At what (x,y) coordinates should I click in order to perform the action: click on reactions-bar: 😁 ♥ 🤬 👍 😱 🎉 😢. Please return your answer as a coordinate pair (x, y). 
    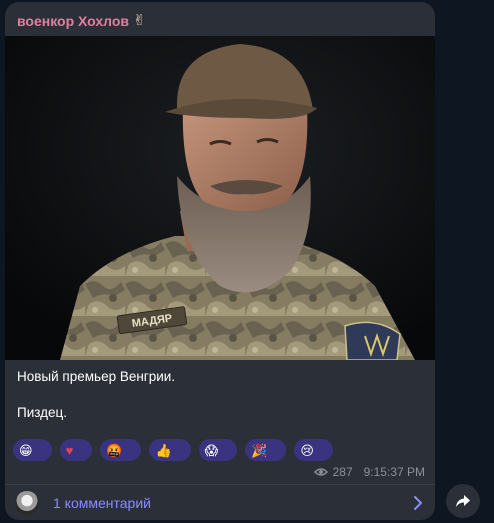
    Looking at the image, I should click on (220, 451).